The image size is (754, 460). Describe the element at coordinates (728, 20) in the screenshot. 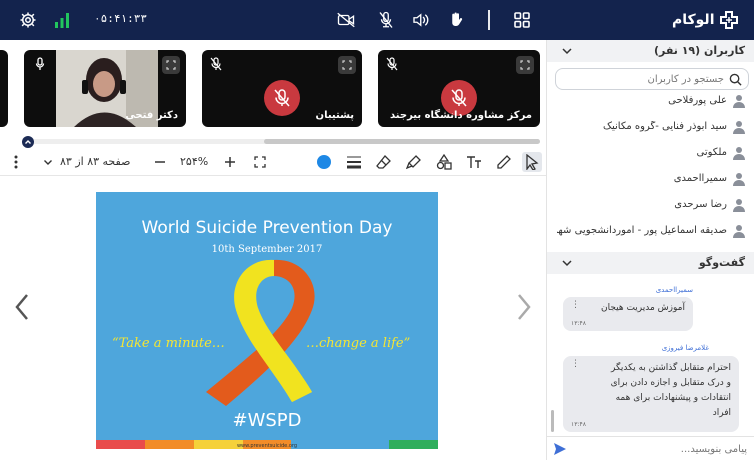

I see `logo-mark-icon` at that location.